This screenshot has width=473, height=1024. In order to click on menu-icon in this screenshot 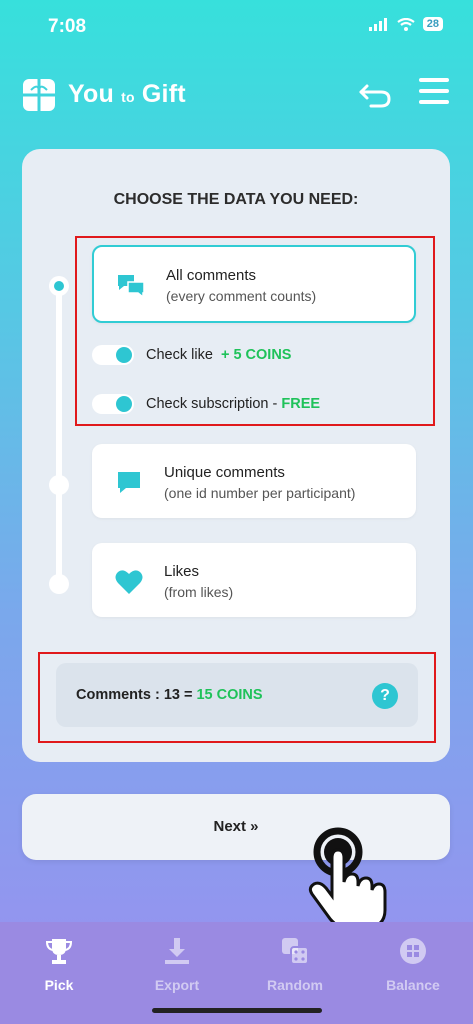, I will do `click(434, 92)`.